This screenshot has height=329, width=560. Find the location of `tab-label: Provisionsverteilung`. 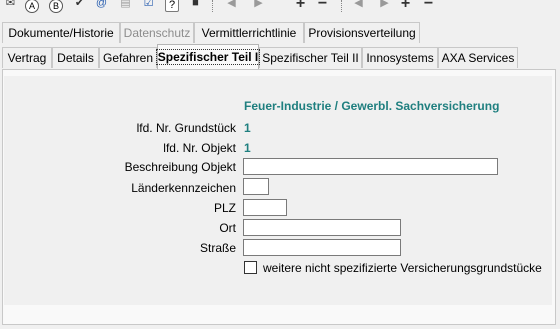

tab-label: Provisionsverteilung is located at coordinates (362, 33).